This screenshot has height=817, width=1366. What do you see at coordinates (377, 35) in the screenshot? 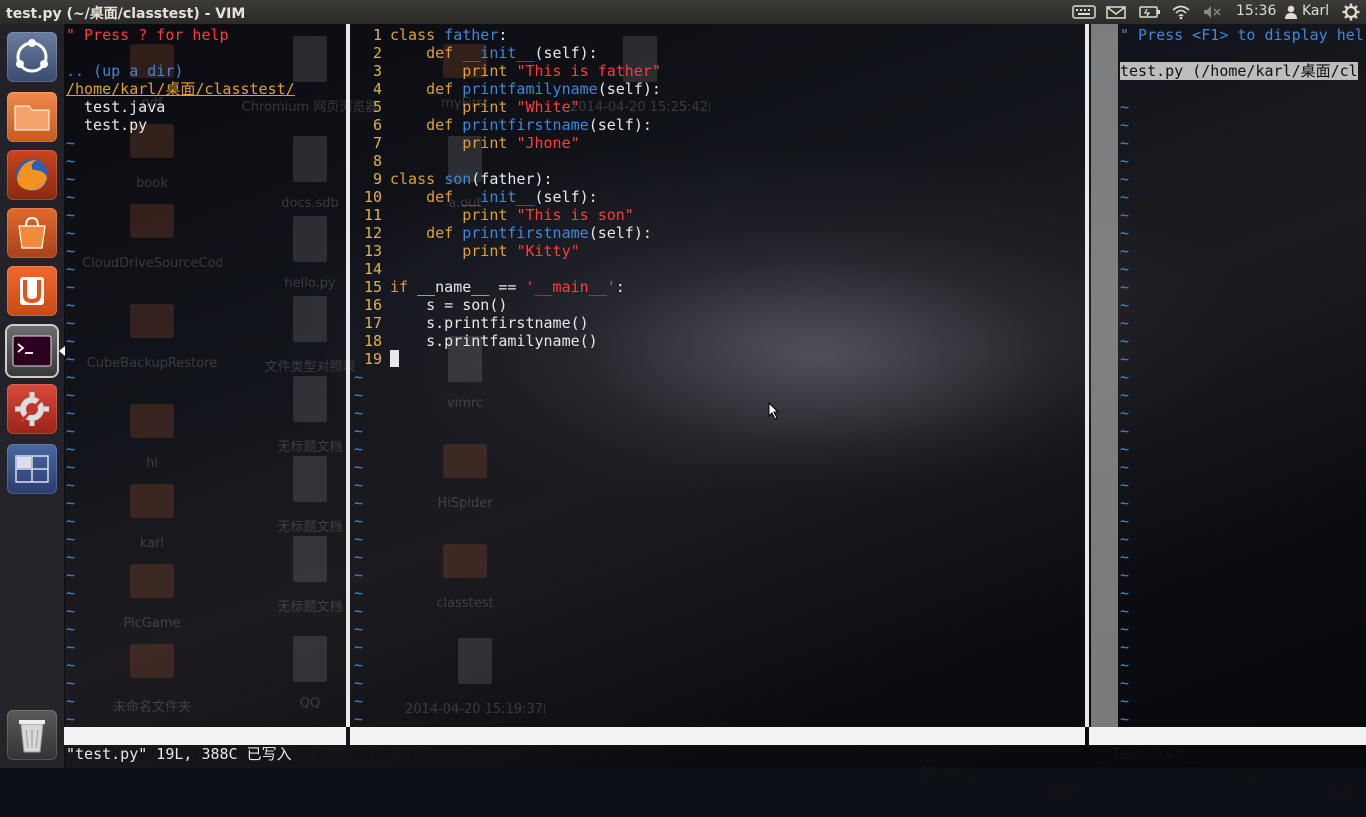
I see `line-number: 1` at bounding box center [377, 35].